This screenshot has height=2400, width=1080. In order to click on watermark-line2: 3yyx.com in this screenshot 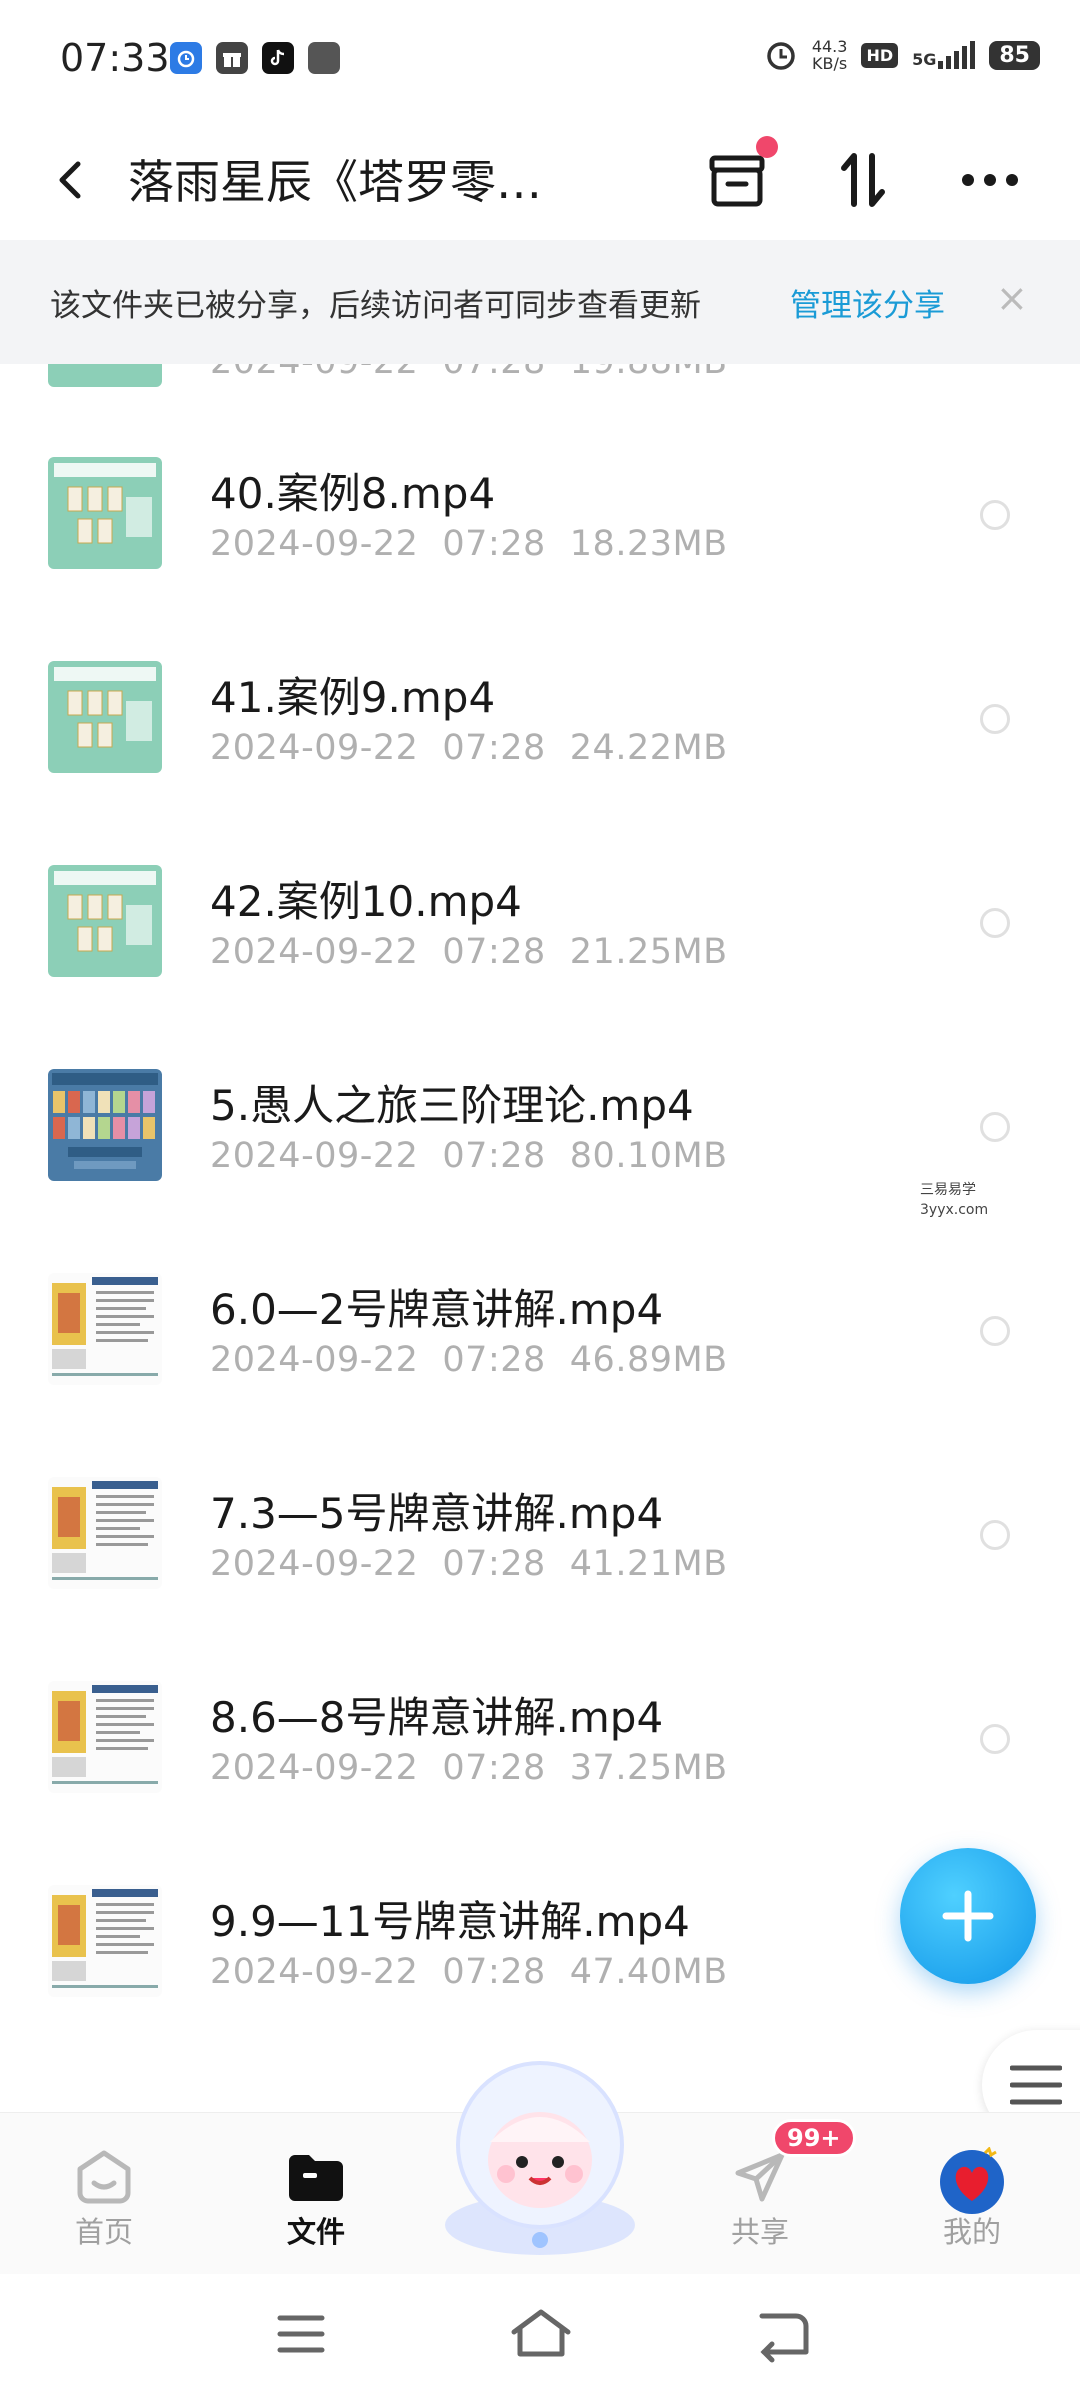, I will do `click(954, 1210)`.